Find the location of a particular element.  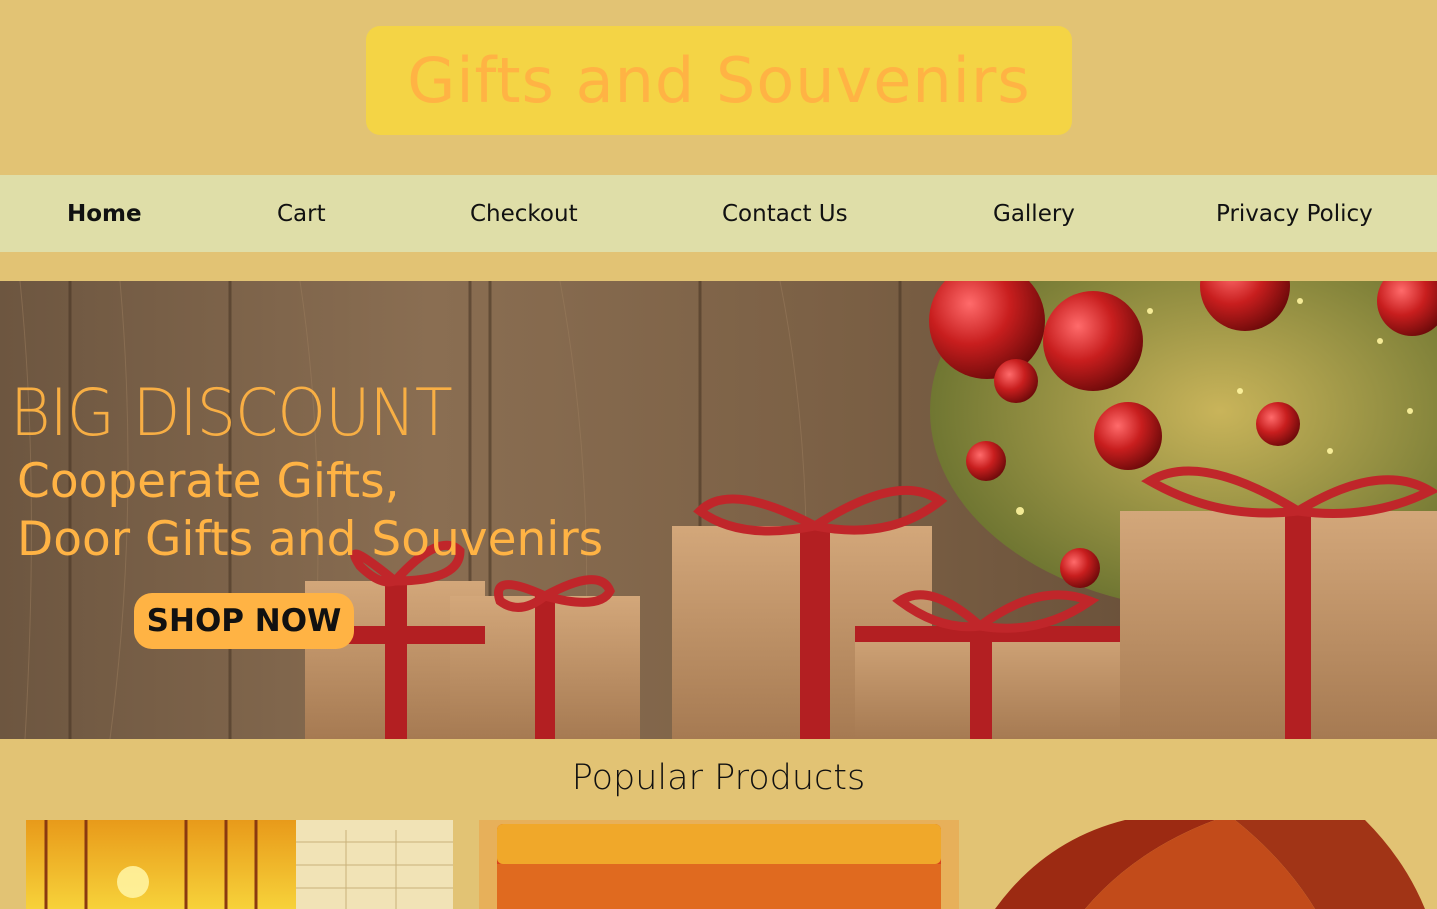

product-card-gift-box is located at coordinates (719, 864).